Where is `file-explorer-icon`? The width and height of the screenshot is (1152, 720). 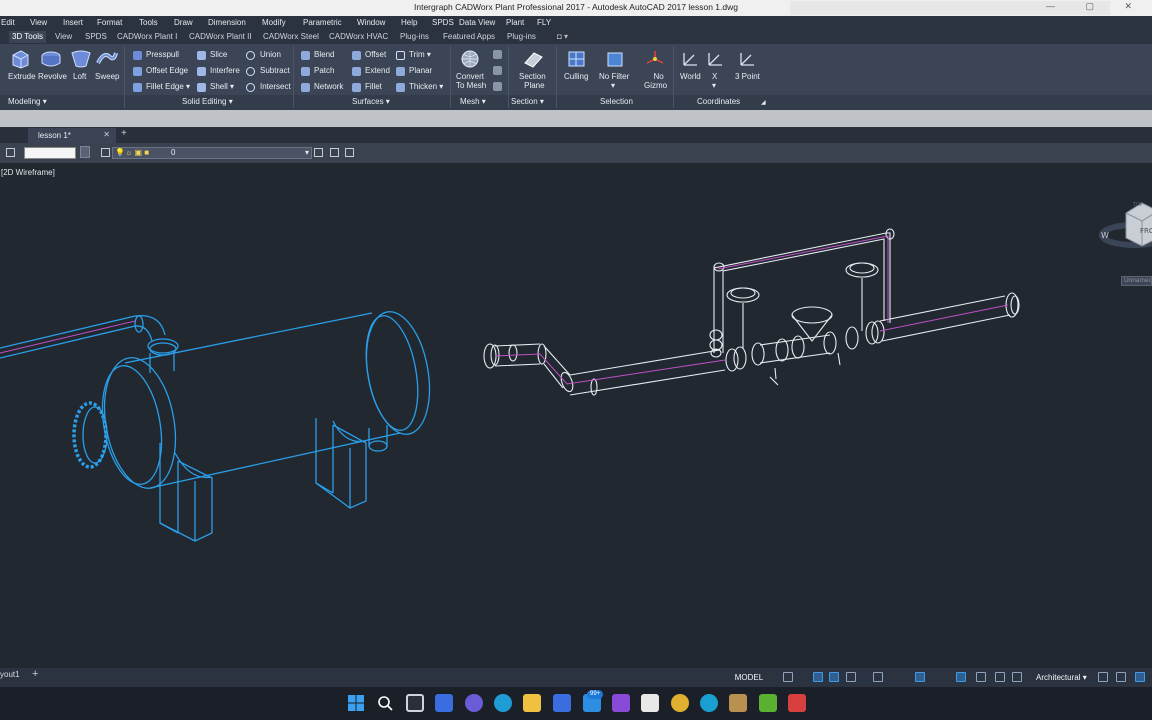 file-explorer-icon is located at coordinates (532, 703).